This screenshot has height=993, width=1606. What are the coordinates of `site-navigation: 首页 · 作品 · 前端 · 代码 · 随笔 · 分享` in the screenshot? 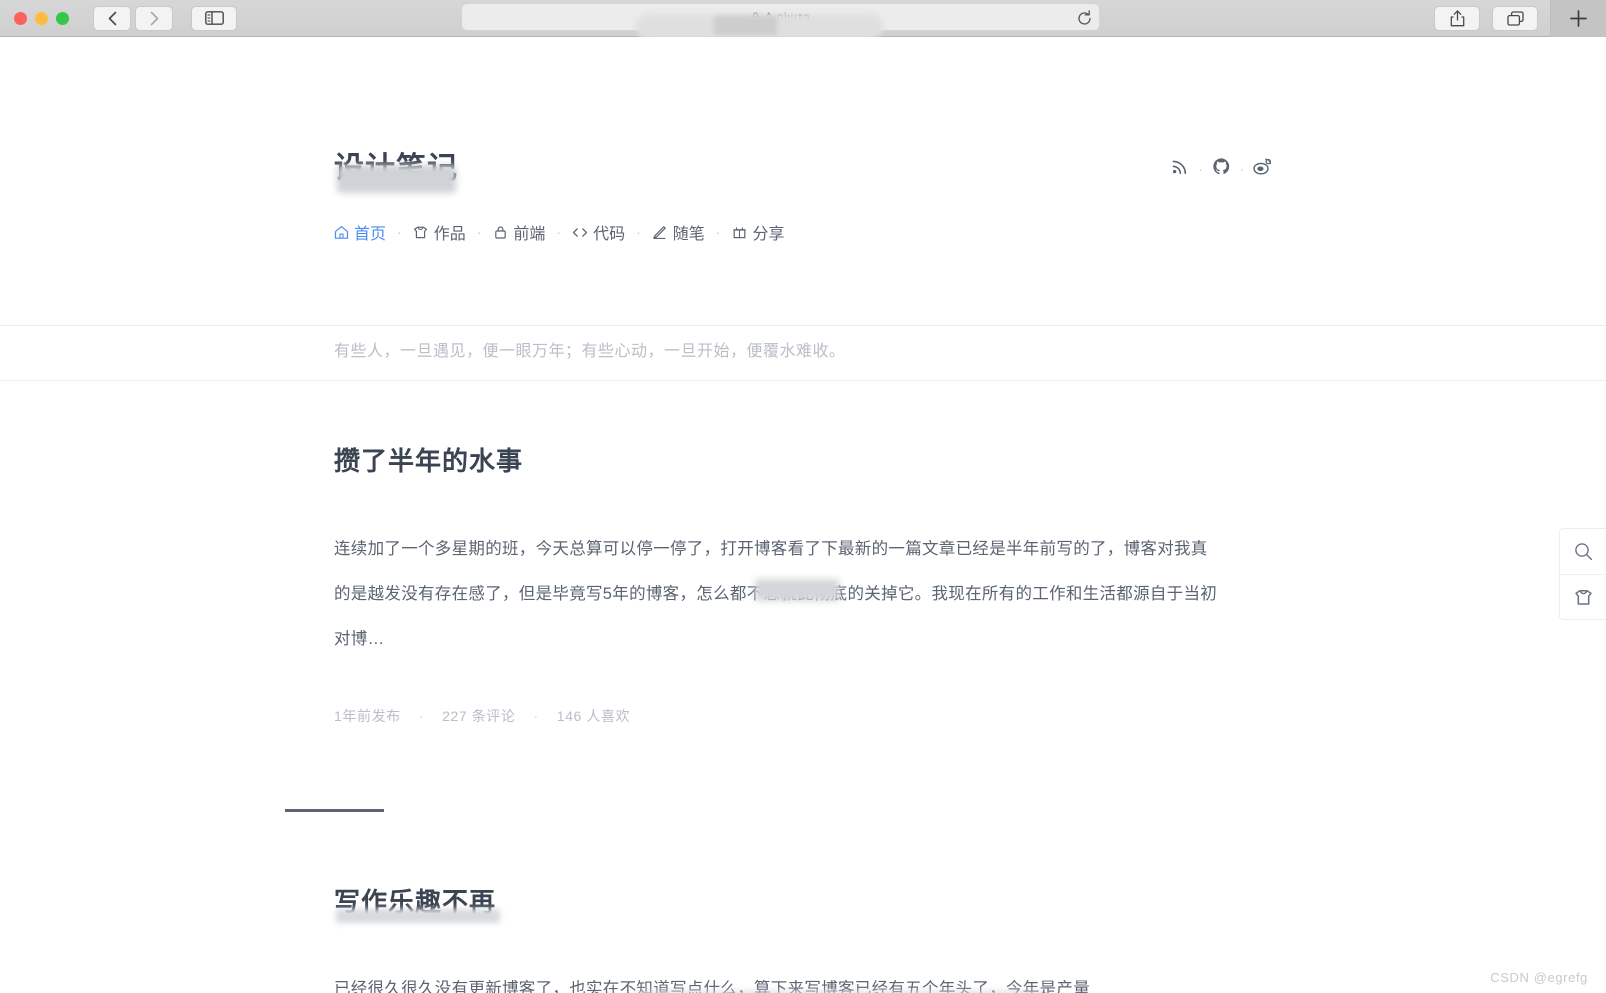 It's located at (558, 232).